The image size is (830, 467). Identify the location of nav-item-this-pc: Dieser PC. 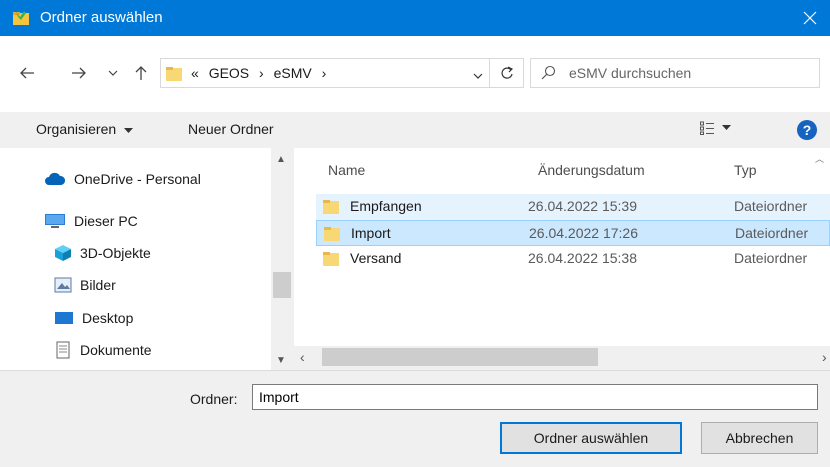
(91, 221).